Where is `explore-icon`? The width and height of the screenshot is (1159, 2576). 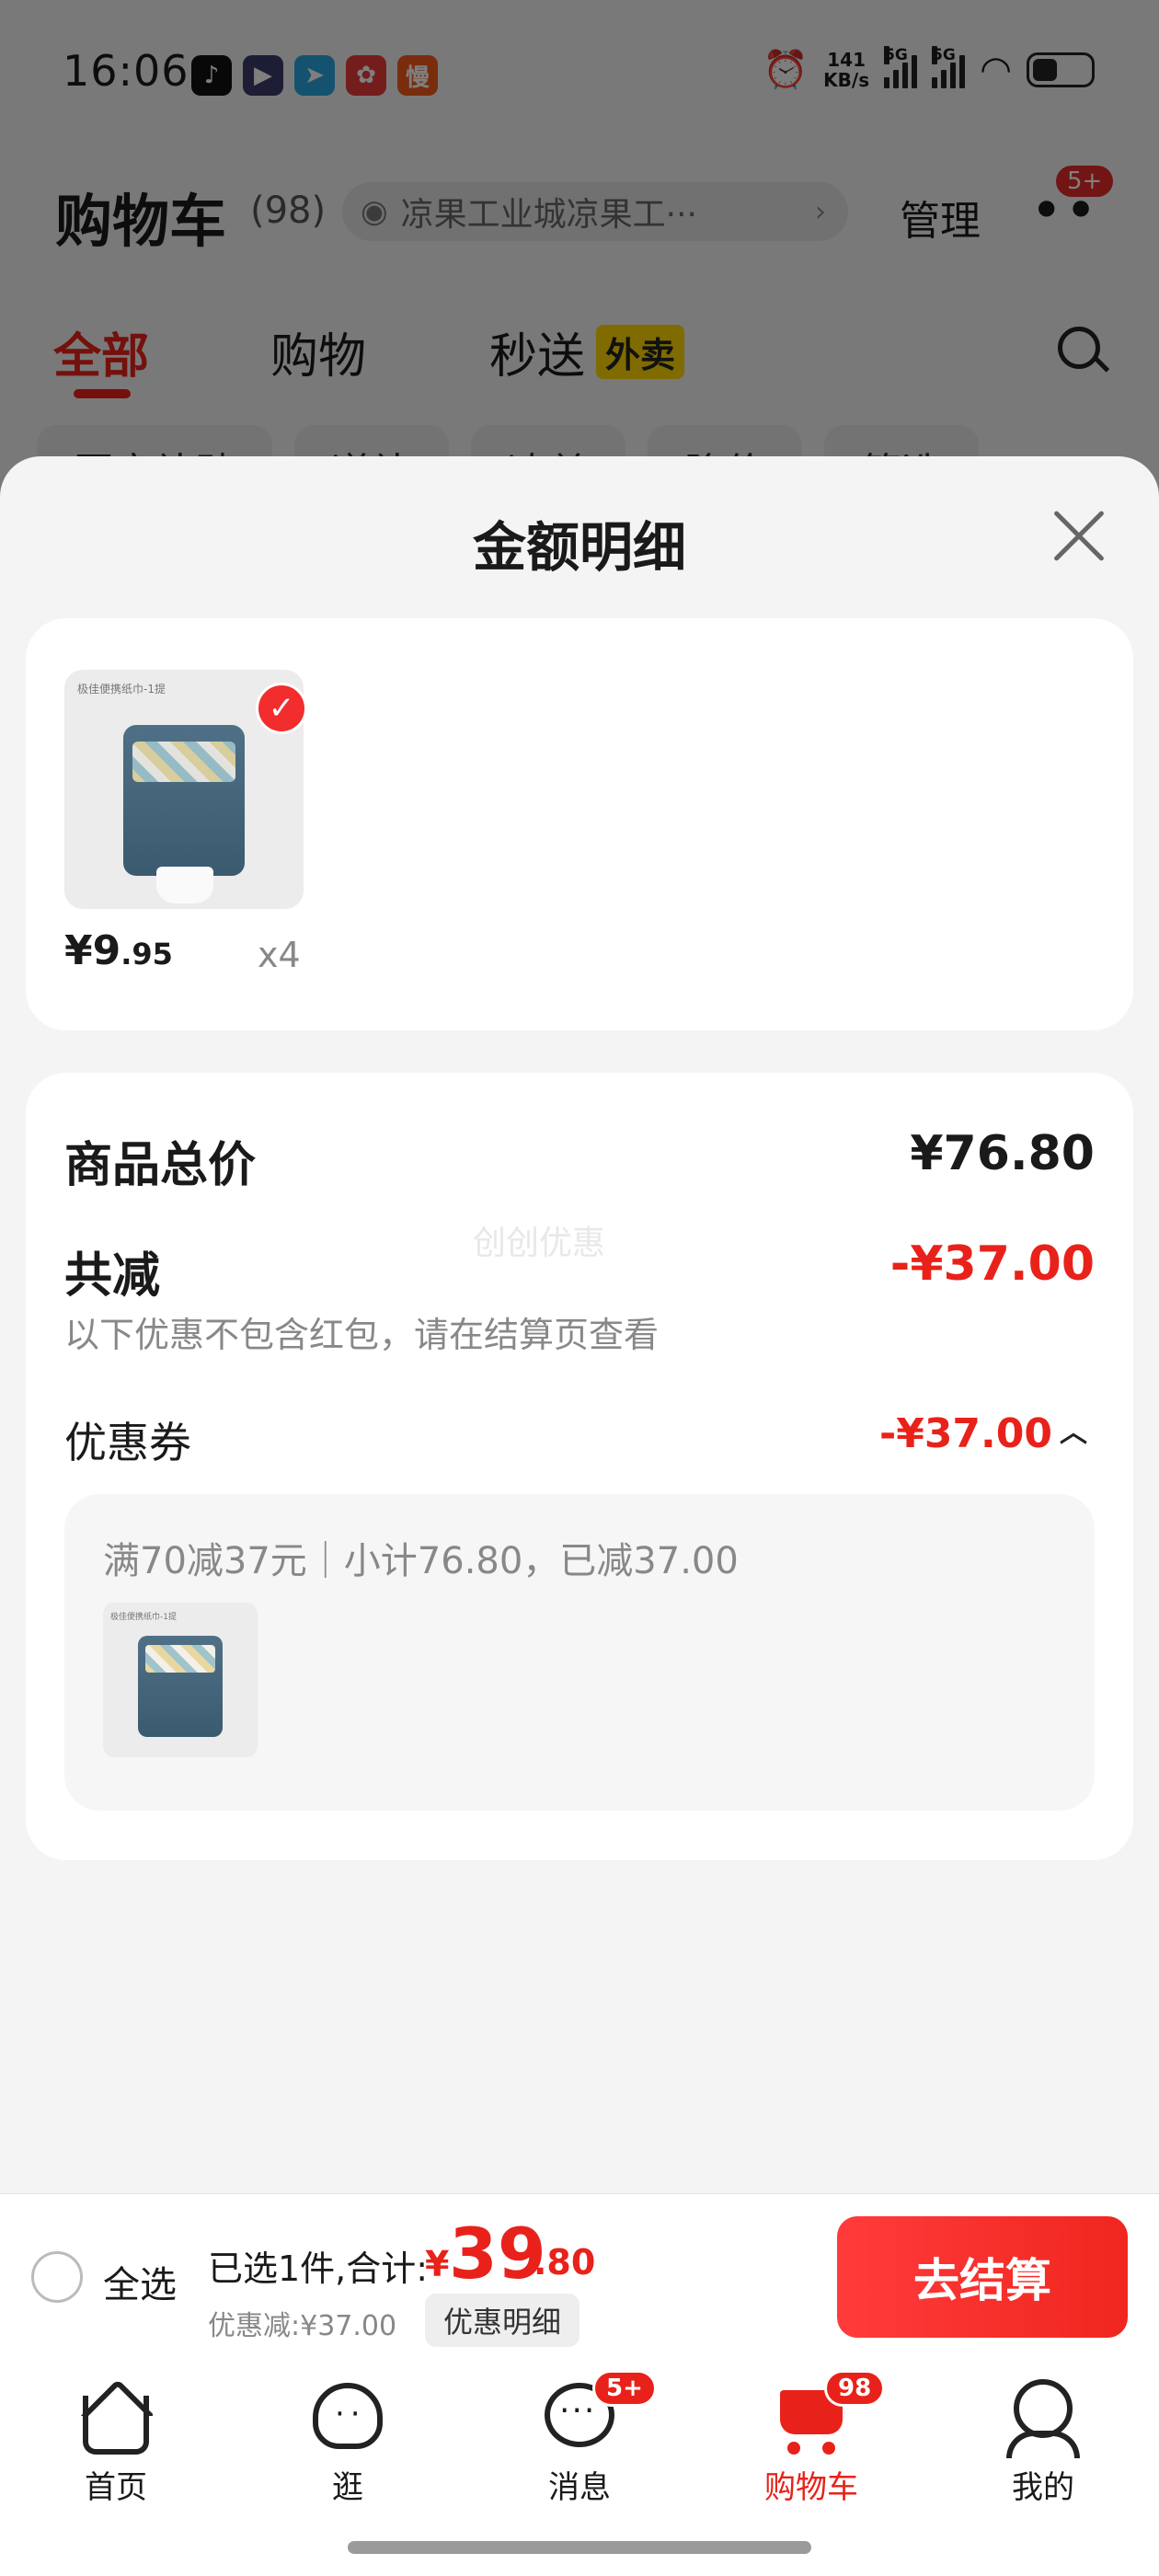
explore-icon is located at coordinates (347, 2416).